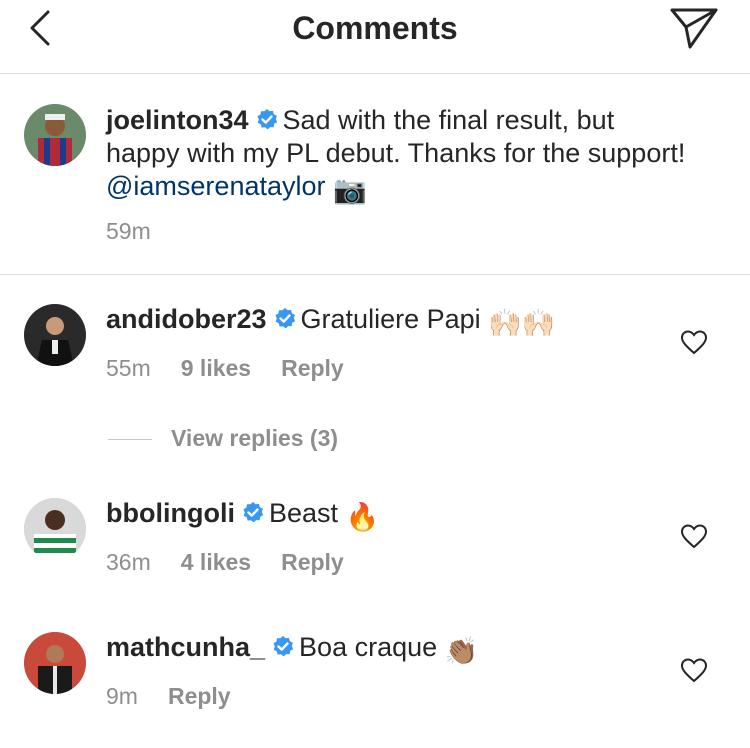 The image size is (750, 748). Describe the element at coordinates (375, 28) in the screenshot. I see `page-title: Comments` at that location.